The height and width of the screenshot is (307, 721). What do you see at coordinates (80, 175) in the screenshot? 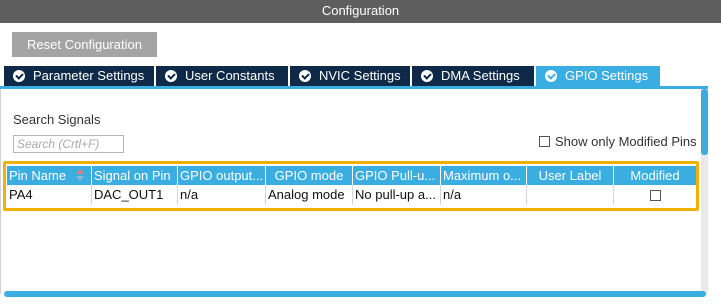
I see `sort-icon` at bounding box center [80, 175].